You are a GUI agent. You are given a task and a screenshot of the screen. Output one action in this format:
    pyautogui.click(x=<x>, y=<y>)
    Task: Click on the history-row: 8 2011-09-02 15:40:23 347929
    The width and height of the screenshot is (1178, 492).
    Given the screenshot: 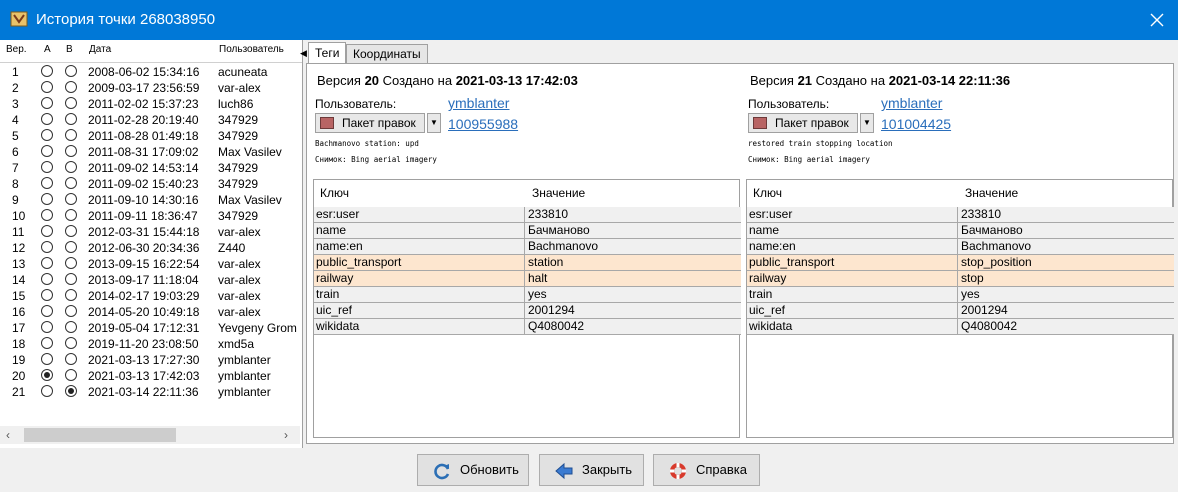 What is the action you would take?
    pyautogui.click(x=151, y=184)
    